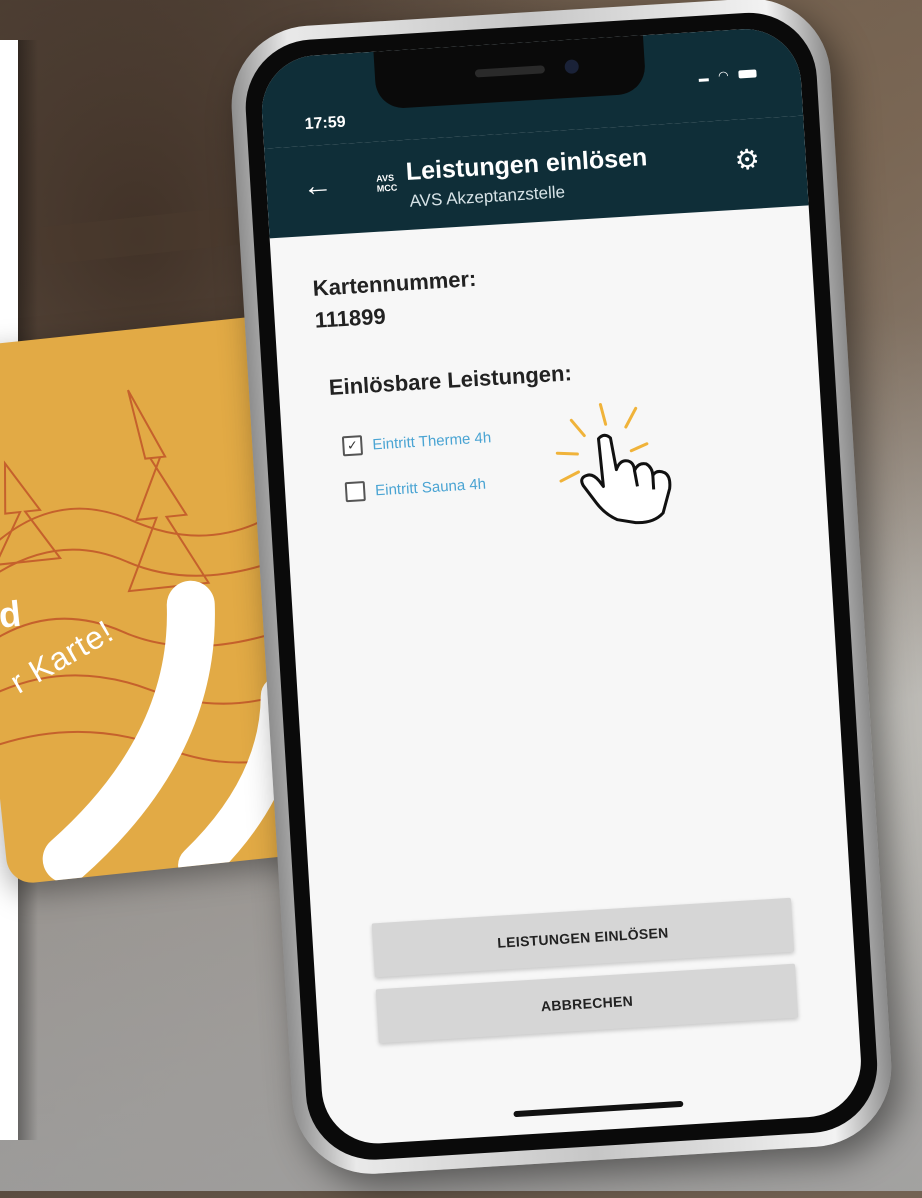 The height and width of the screenshot is (1198, 922). What do you see at coordinates (350, 318) in the screenshot?
I see `card-number-value: 111899` at bounding box center [350, 318].